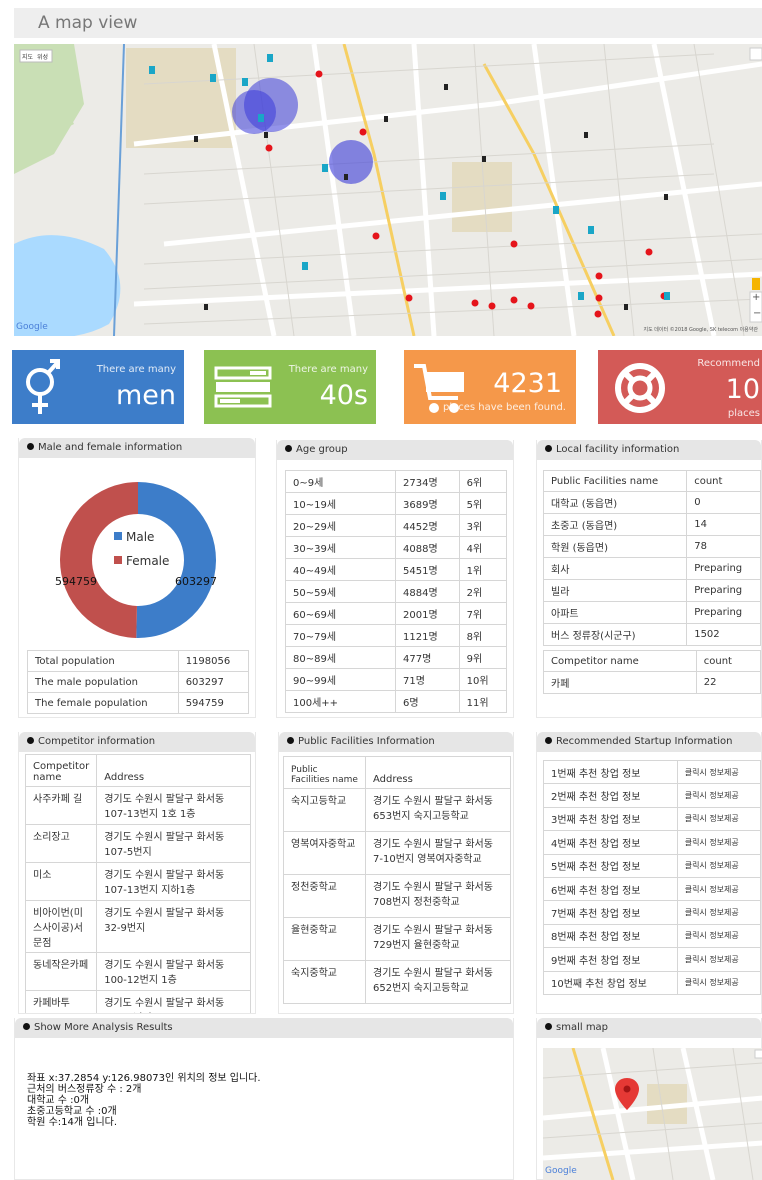 The image size is (762, 1180). Describe the element at coordinates (438, 853) in the screenshot. I see `facility-address: 경기도 수원시 팔달구 화서동 7-10번지 영복여자중학교` at that location.